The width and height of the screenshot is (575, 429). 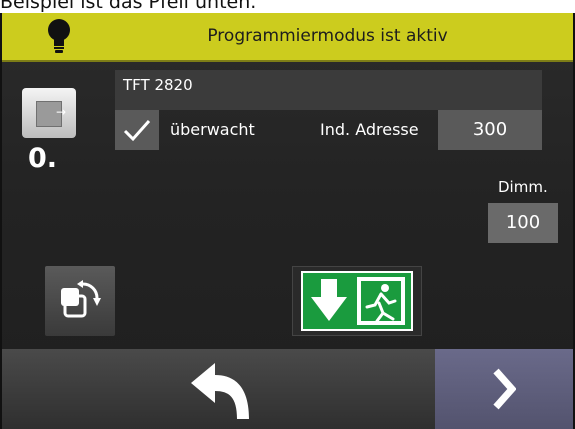 What do you see at coordinates (128, 6) in the screenshot?
I see `caption-text: Beispiel ist das Pfeil unten.` at bounding box center [128, 6].